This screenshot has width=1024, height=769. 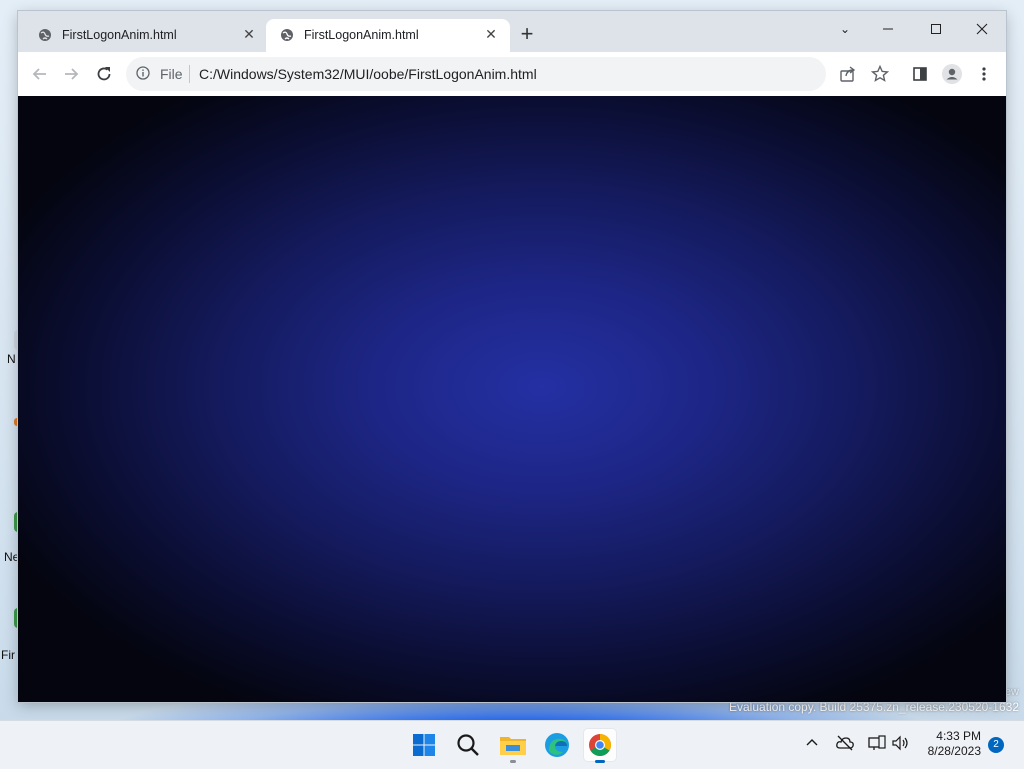 I want to click on kebab-menu-icon, so click(x=984, y=74).